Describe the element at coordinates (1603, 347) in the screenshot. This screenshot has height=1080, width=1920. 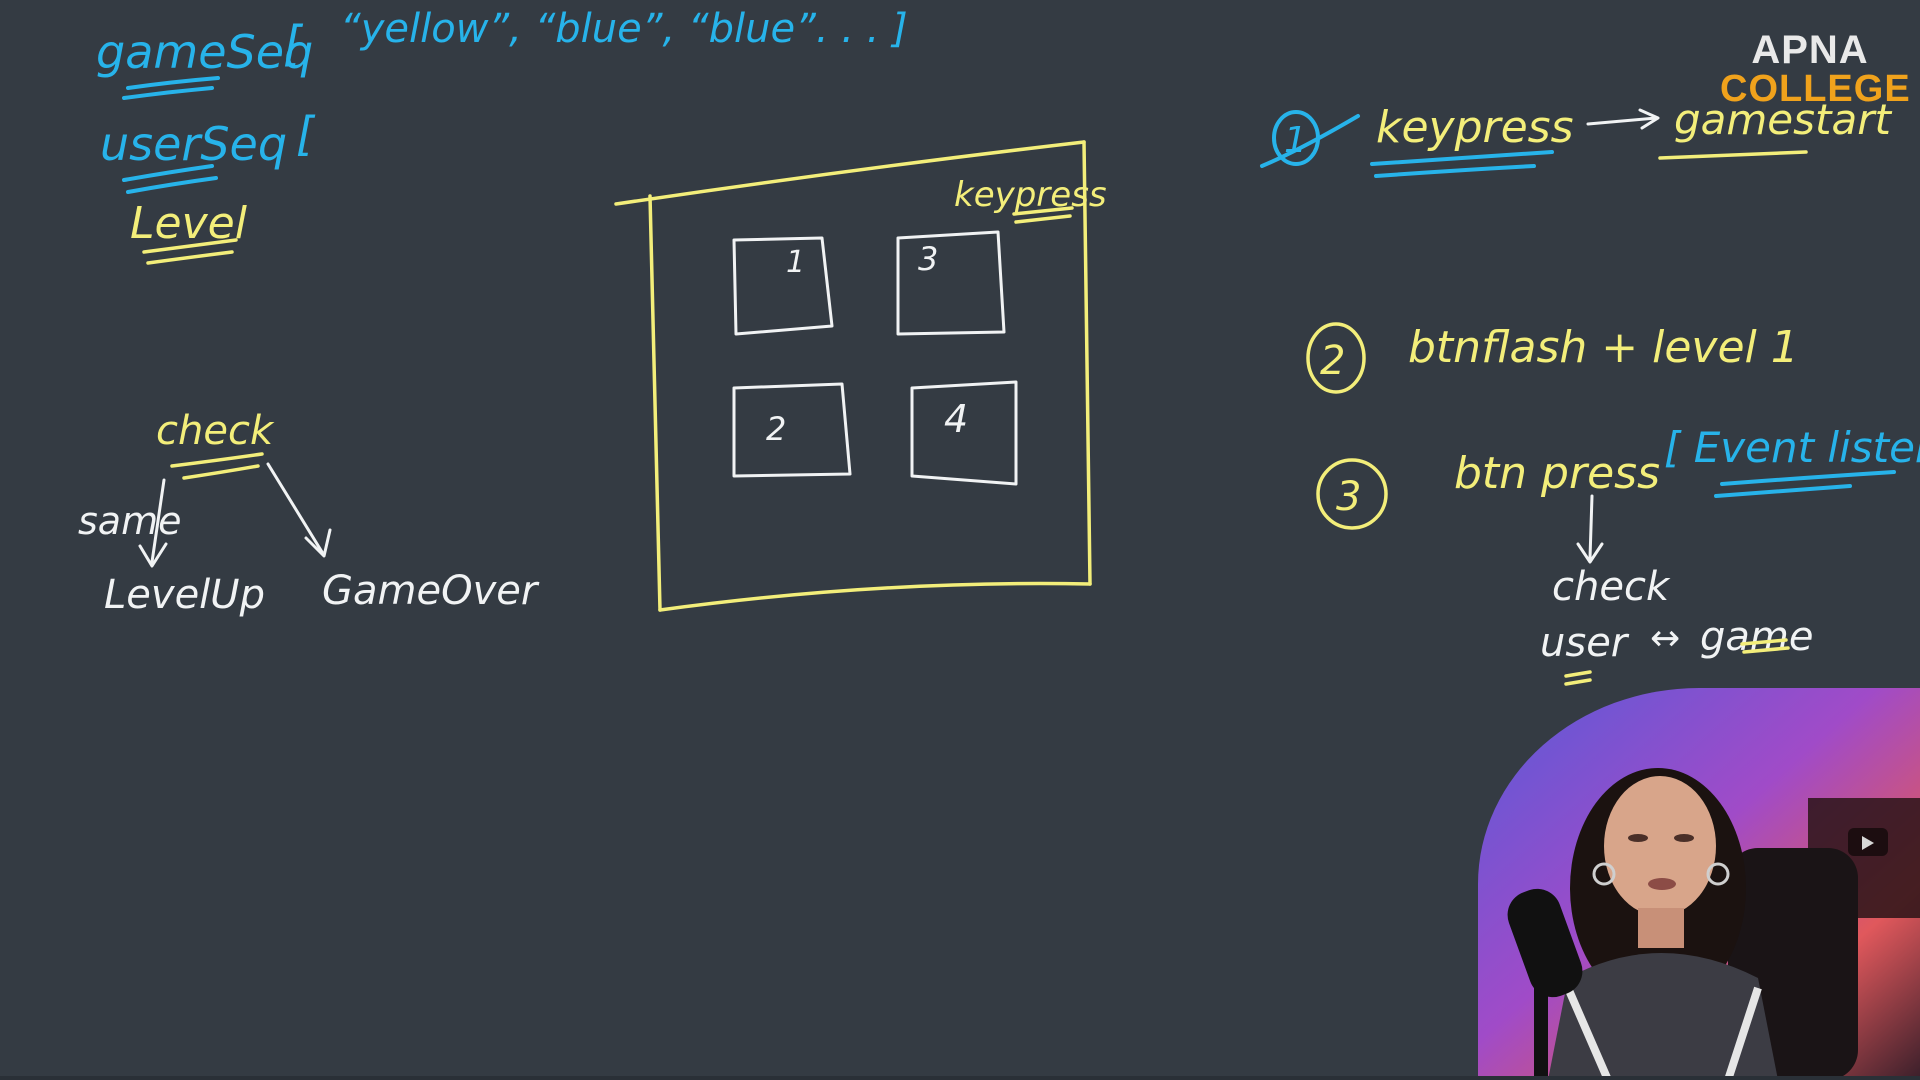
I see `step2-text: btnflash + level 1` at that location.